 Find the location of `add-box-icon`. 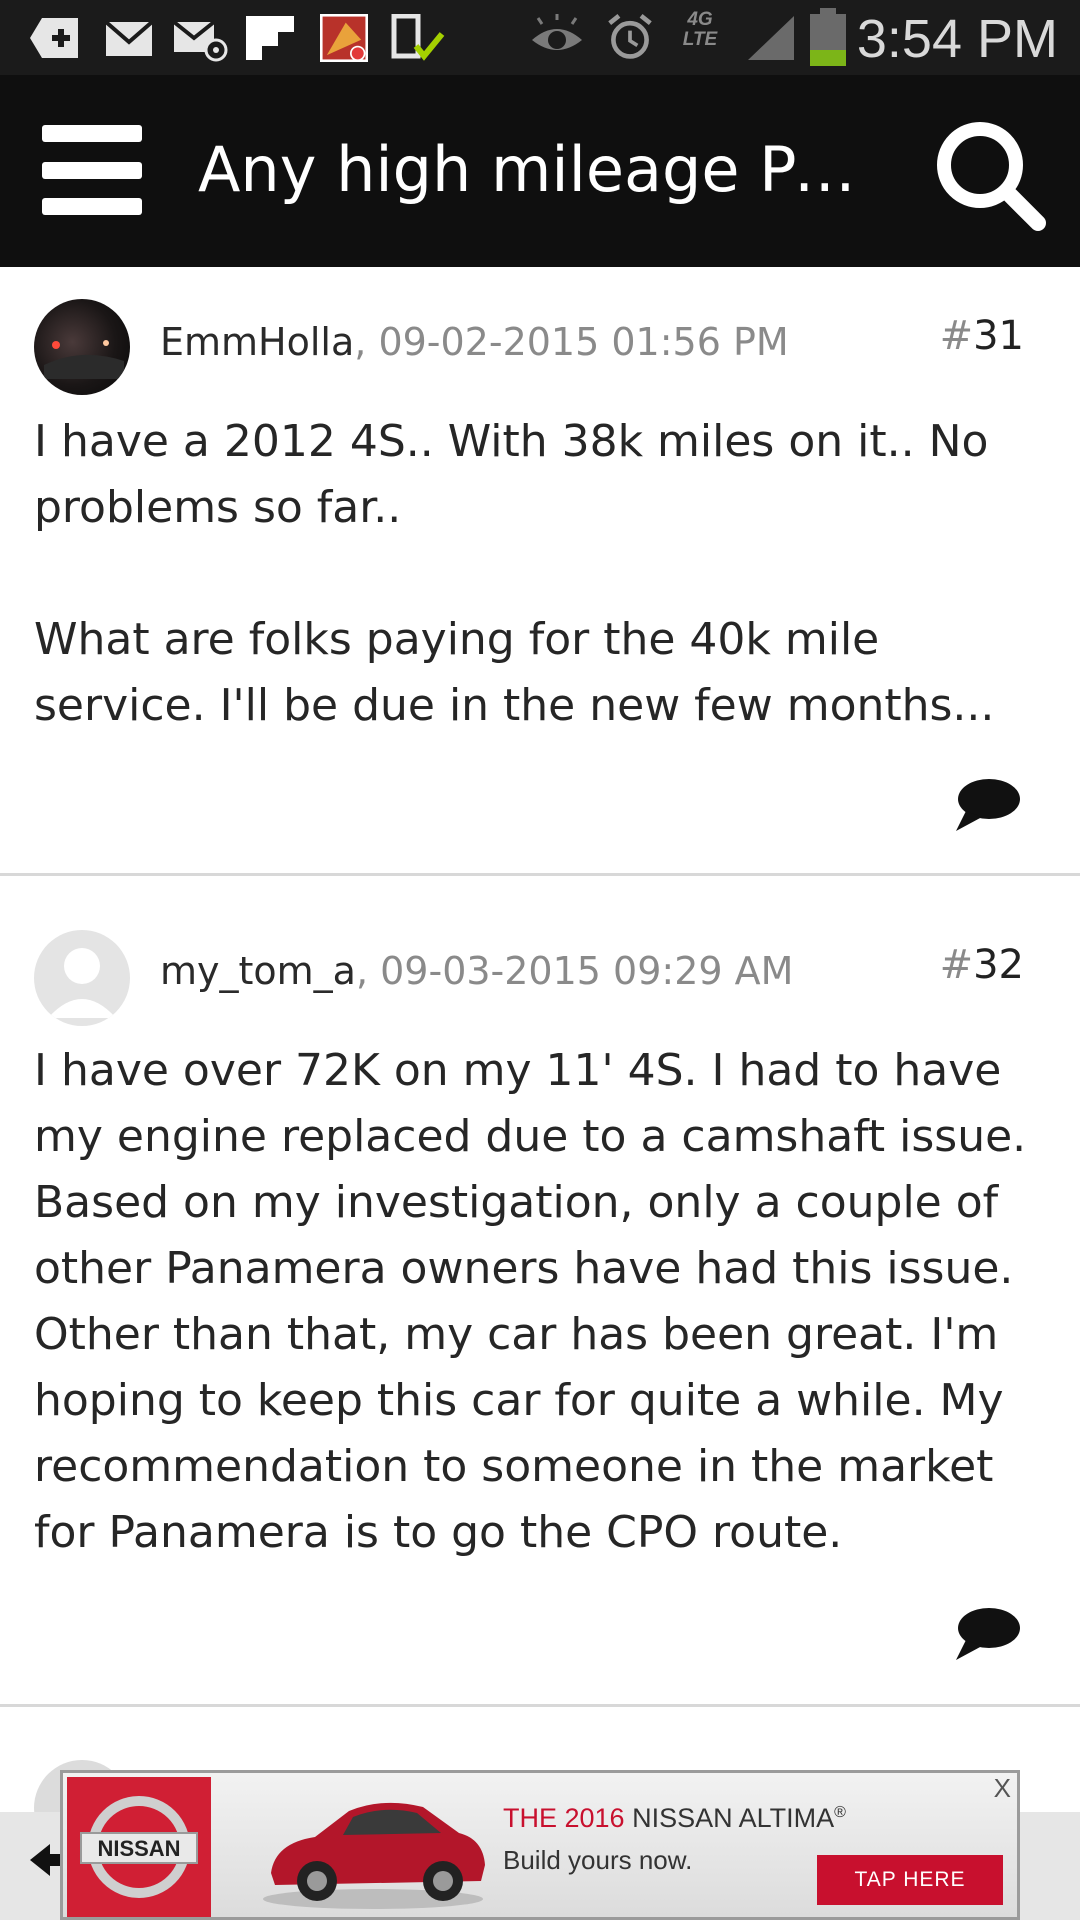

add-box-icon is located at coordinates (54, 38).